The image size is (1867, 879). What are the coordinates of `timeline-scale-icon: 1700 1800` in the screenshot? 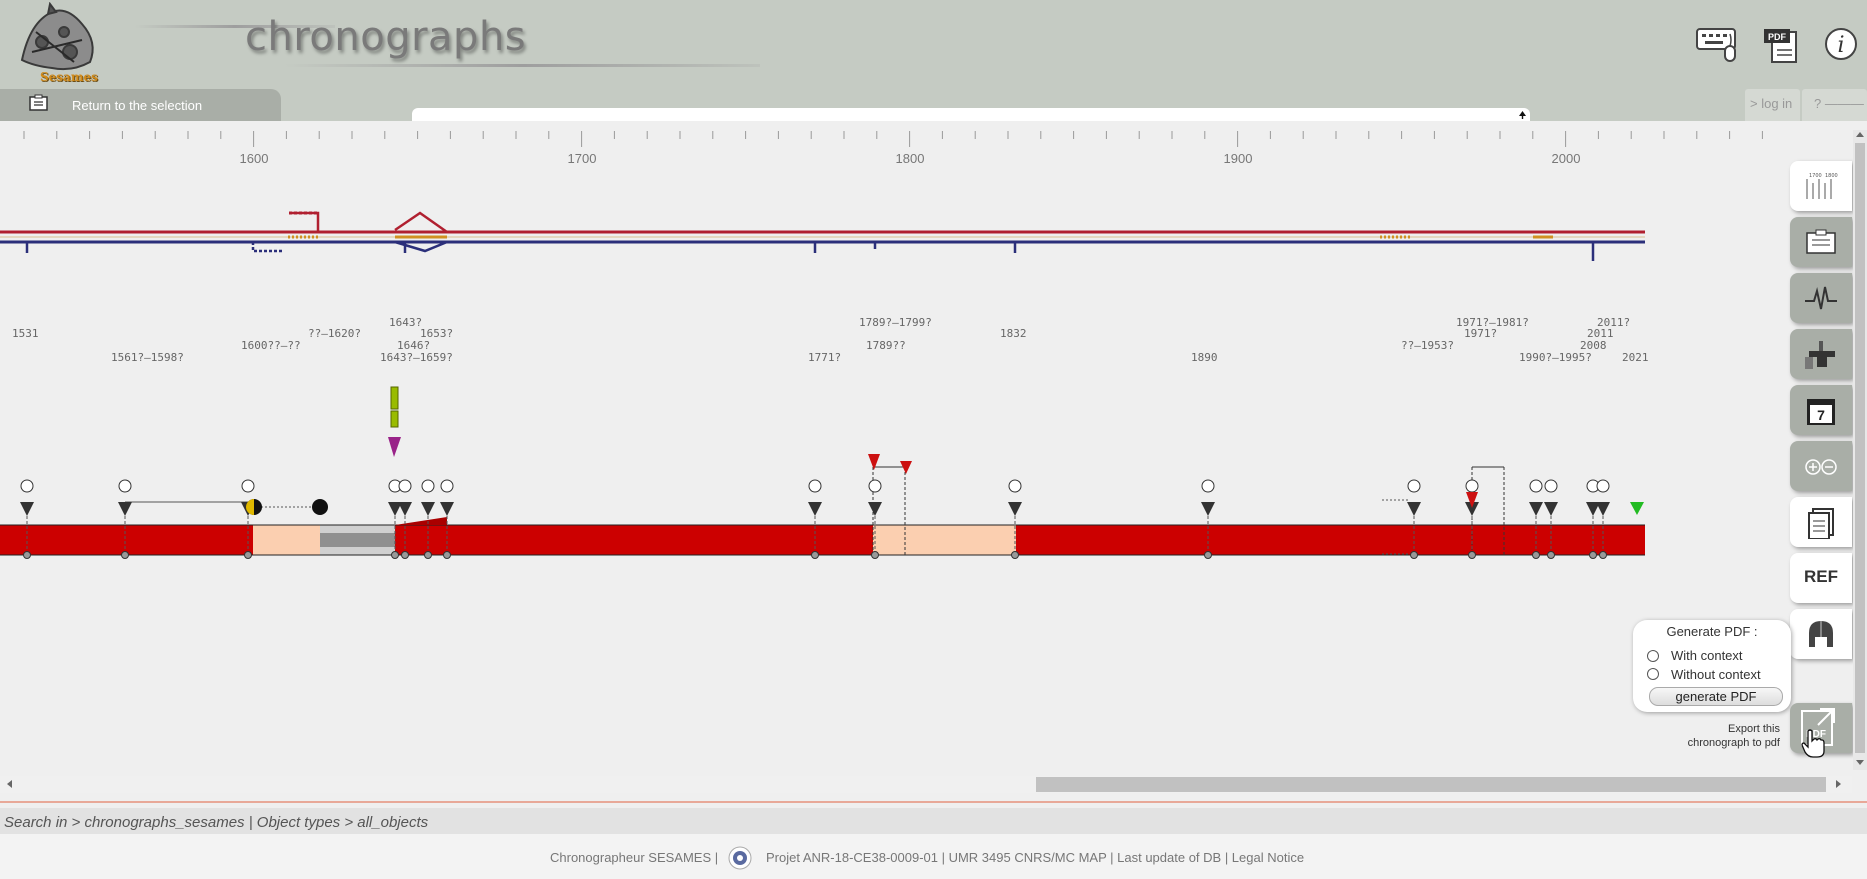 It's located at (1822, 186).